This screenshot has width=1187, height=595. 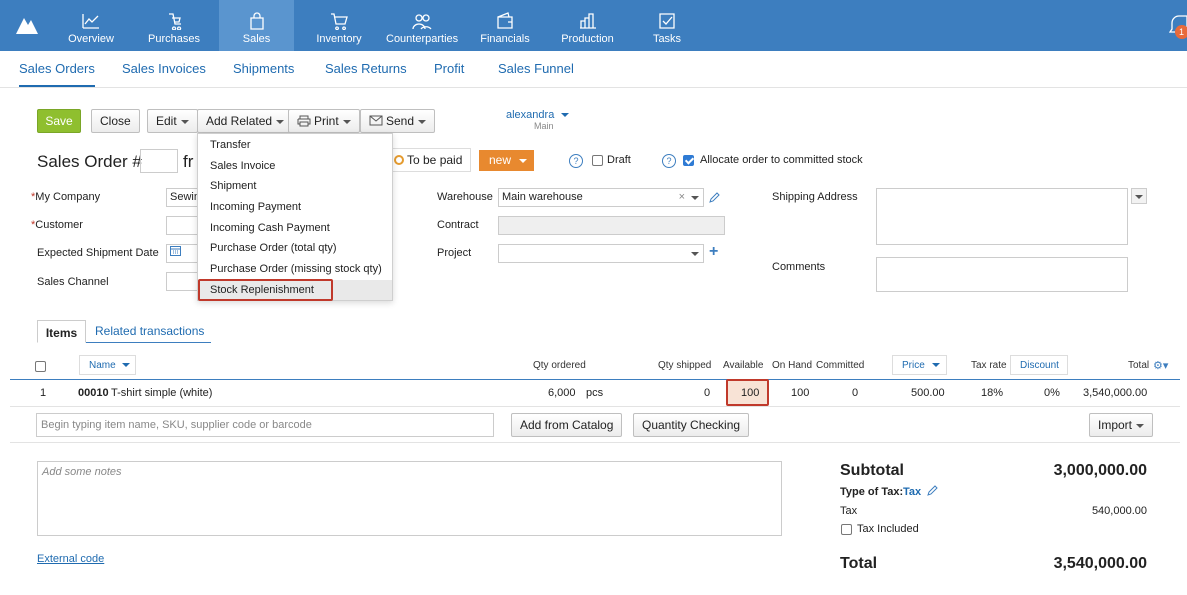 I want to click on nav-counterparties: Counterparties, so click(x=422, y=25).